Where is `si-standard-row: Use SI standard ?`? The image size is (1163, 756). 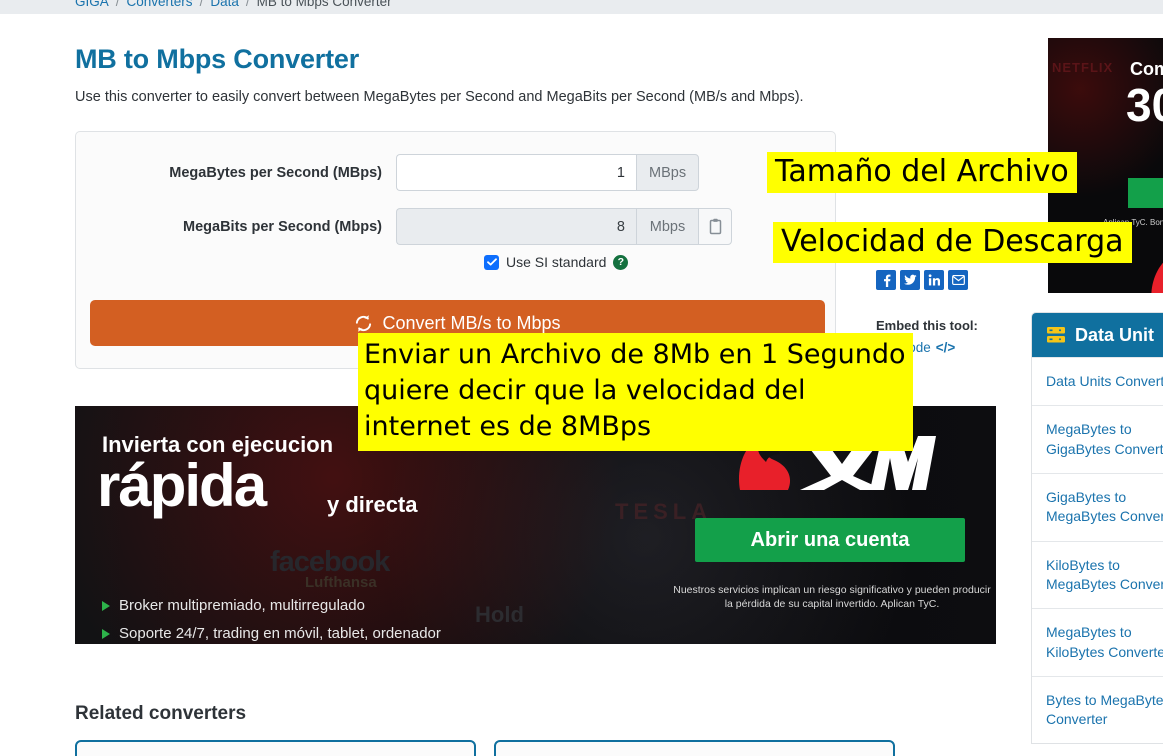 si-standard-row: Use SI standard ? is located at coordinates (556, 262).